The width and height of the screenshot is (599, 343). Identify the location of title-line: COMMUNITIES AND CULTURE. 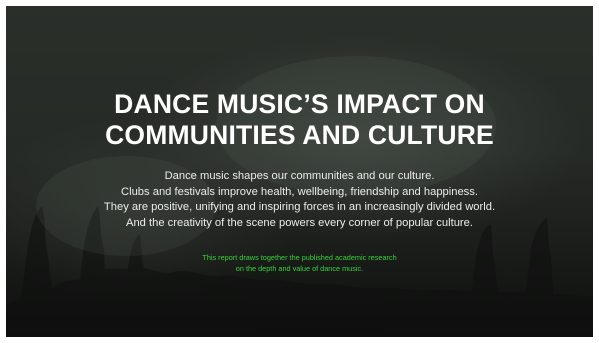
(299, 135).